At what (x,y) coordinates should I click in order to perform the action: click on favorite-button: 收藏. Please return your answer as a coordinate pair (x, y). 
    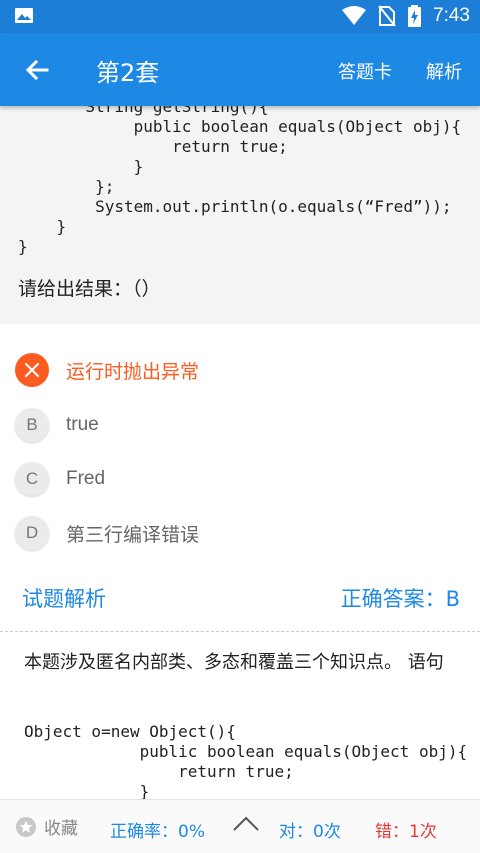
    Looking at the image, I should click on (47, 826).